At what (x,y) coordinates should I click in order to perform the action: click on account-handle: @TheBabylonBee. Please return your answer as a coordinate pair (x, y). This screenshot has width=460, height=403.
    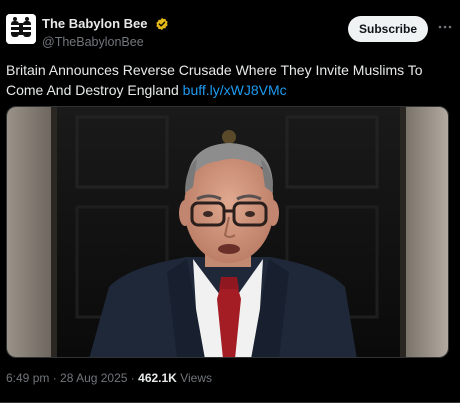
    Looking at the image, I should click on (105, 42).